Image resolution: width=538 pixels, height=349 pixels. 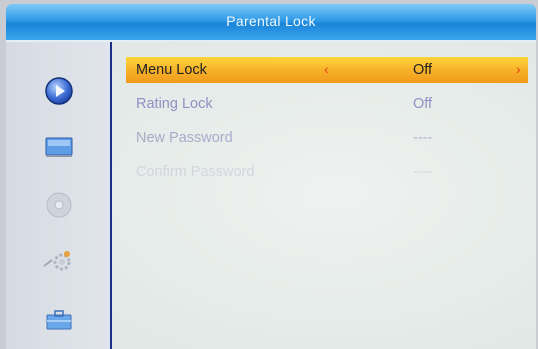 I want to click on title-bar: Parental Lock, so click(x=271, y=23).